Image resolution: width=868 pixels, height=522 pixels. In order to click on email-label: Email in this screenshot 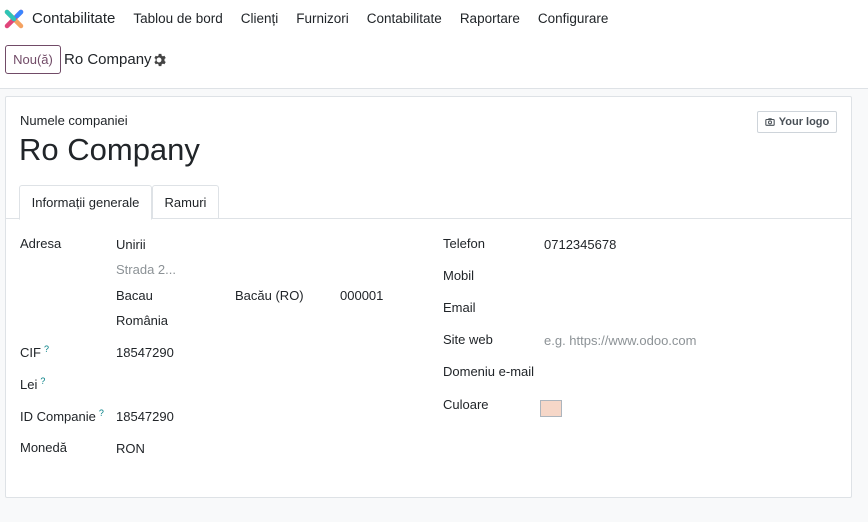, I will do `click(459, 307)`.